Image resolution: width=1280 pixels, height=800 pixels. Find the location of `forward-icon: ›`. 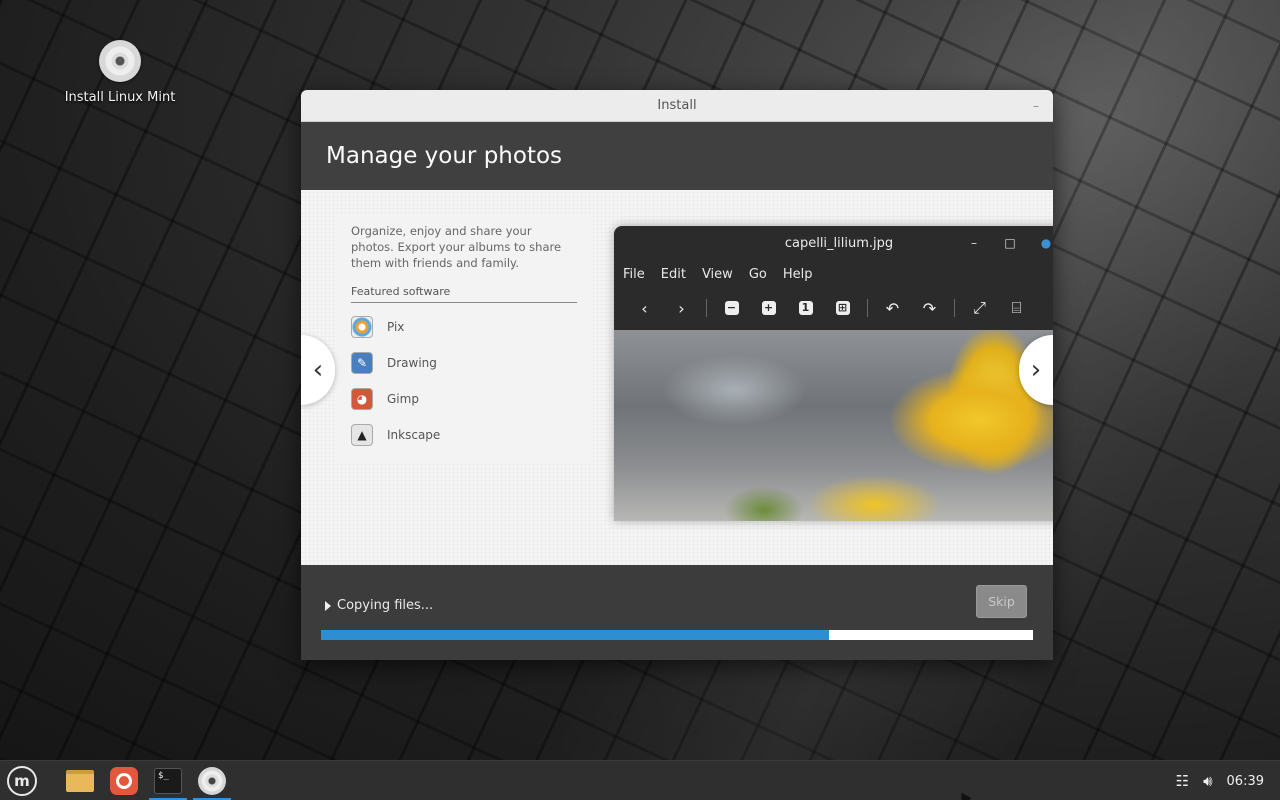

forward-icon: › is located at coordinates (681, 308).